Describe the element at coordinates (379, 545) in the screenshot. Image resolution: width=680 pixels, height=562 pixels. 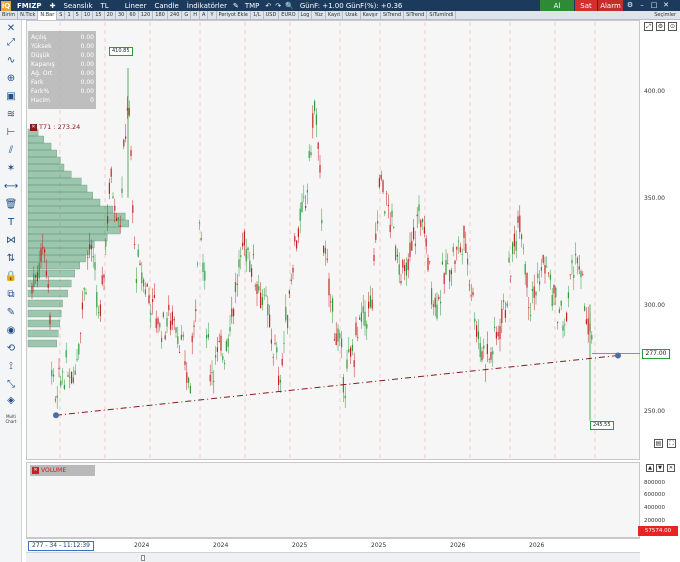
I see `time-tick: 2025` at that location.